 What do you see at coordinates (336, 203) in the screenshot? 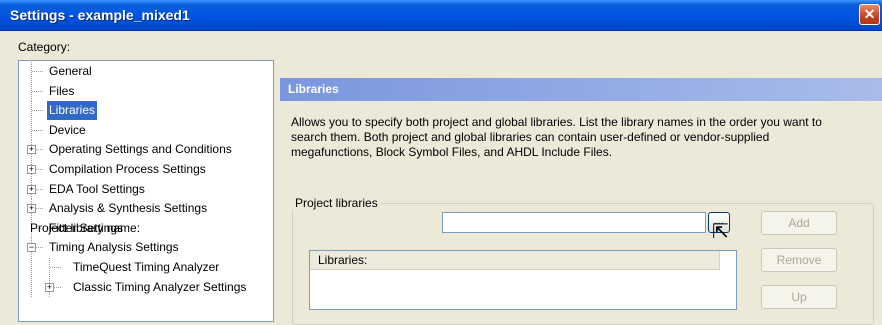
I see `project-libraries-legend: Project libraries` at bounding box center [336, 203].